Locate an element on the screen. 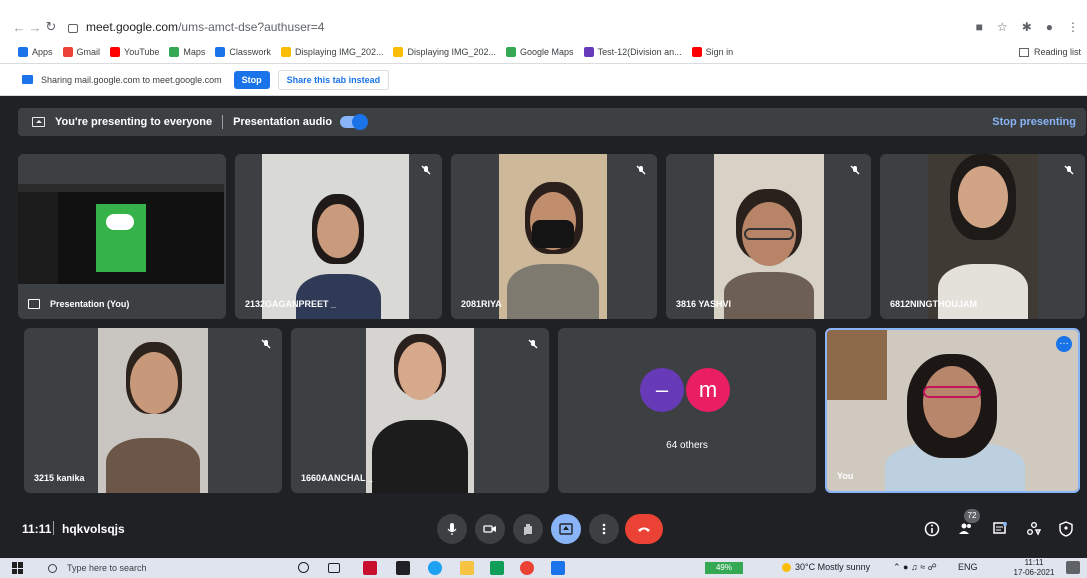  reload-icon: ↻ is located at coordinates (51, 27).